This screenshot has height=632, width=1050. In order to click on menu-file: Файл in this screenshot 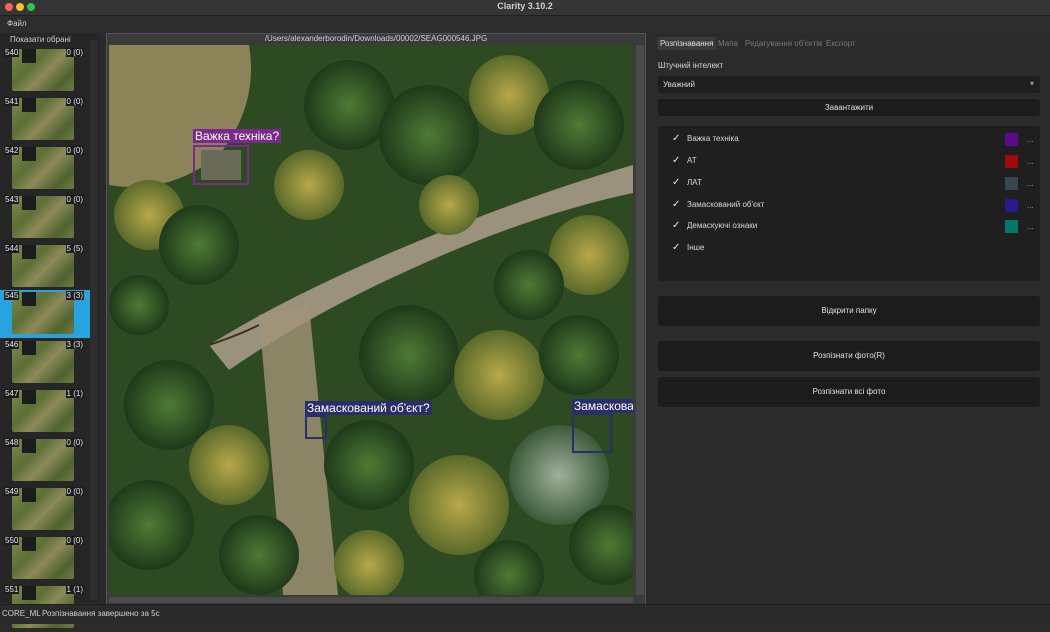, I will do `click(17, 23)`.